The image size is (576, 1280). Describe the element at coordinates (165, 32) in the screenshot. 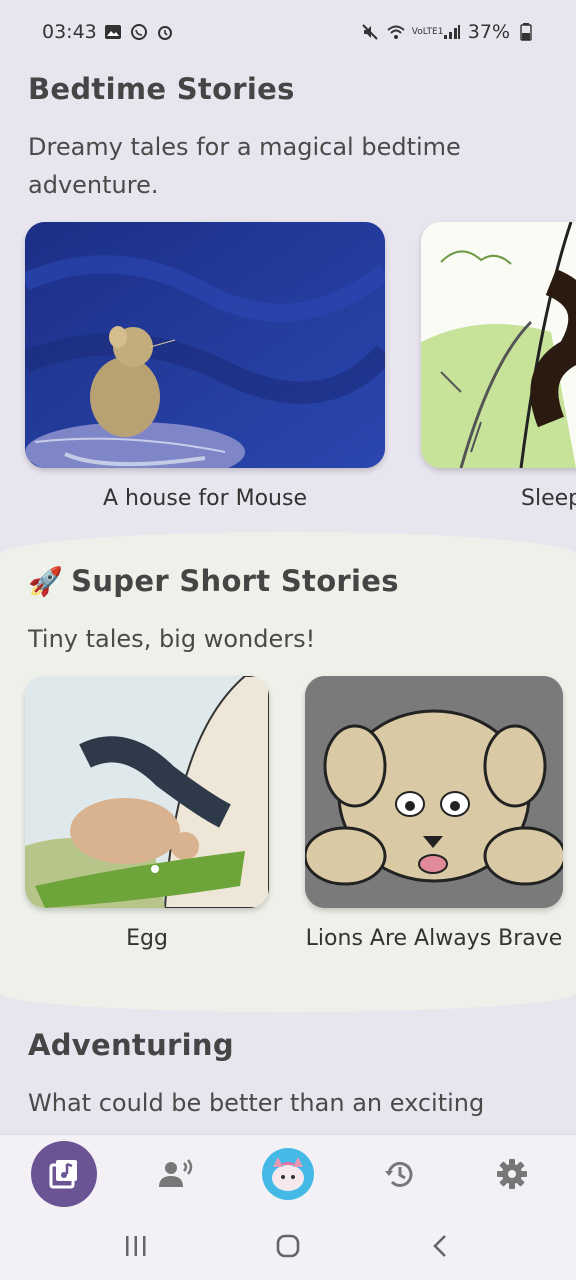

I see `alarm-icon` at that location.